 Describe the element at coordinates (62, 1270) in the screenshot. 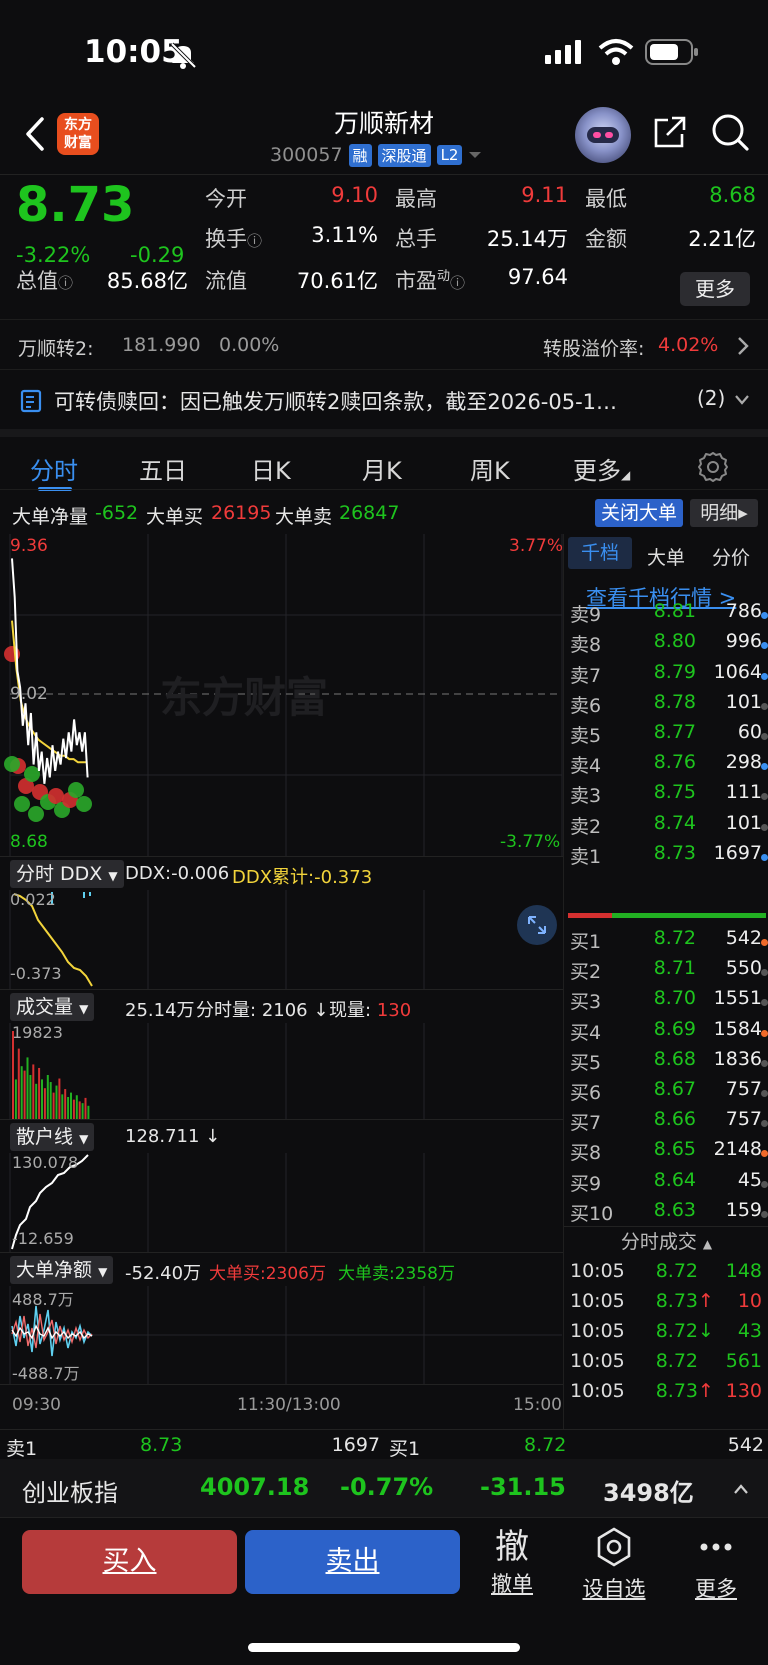

I see `bignet-selector: 大单净额 ▼` at that location.